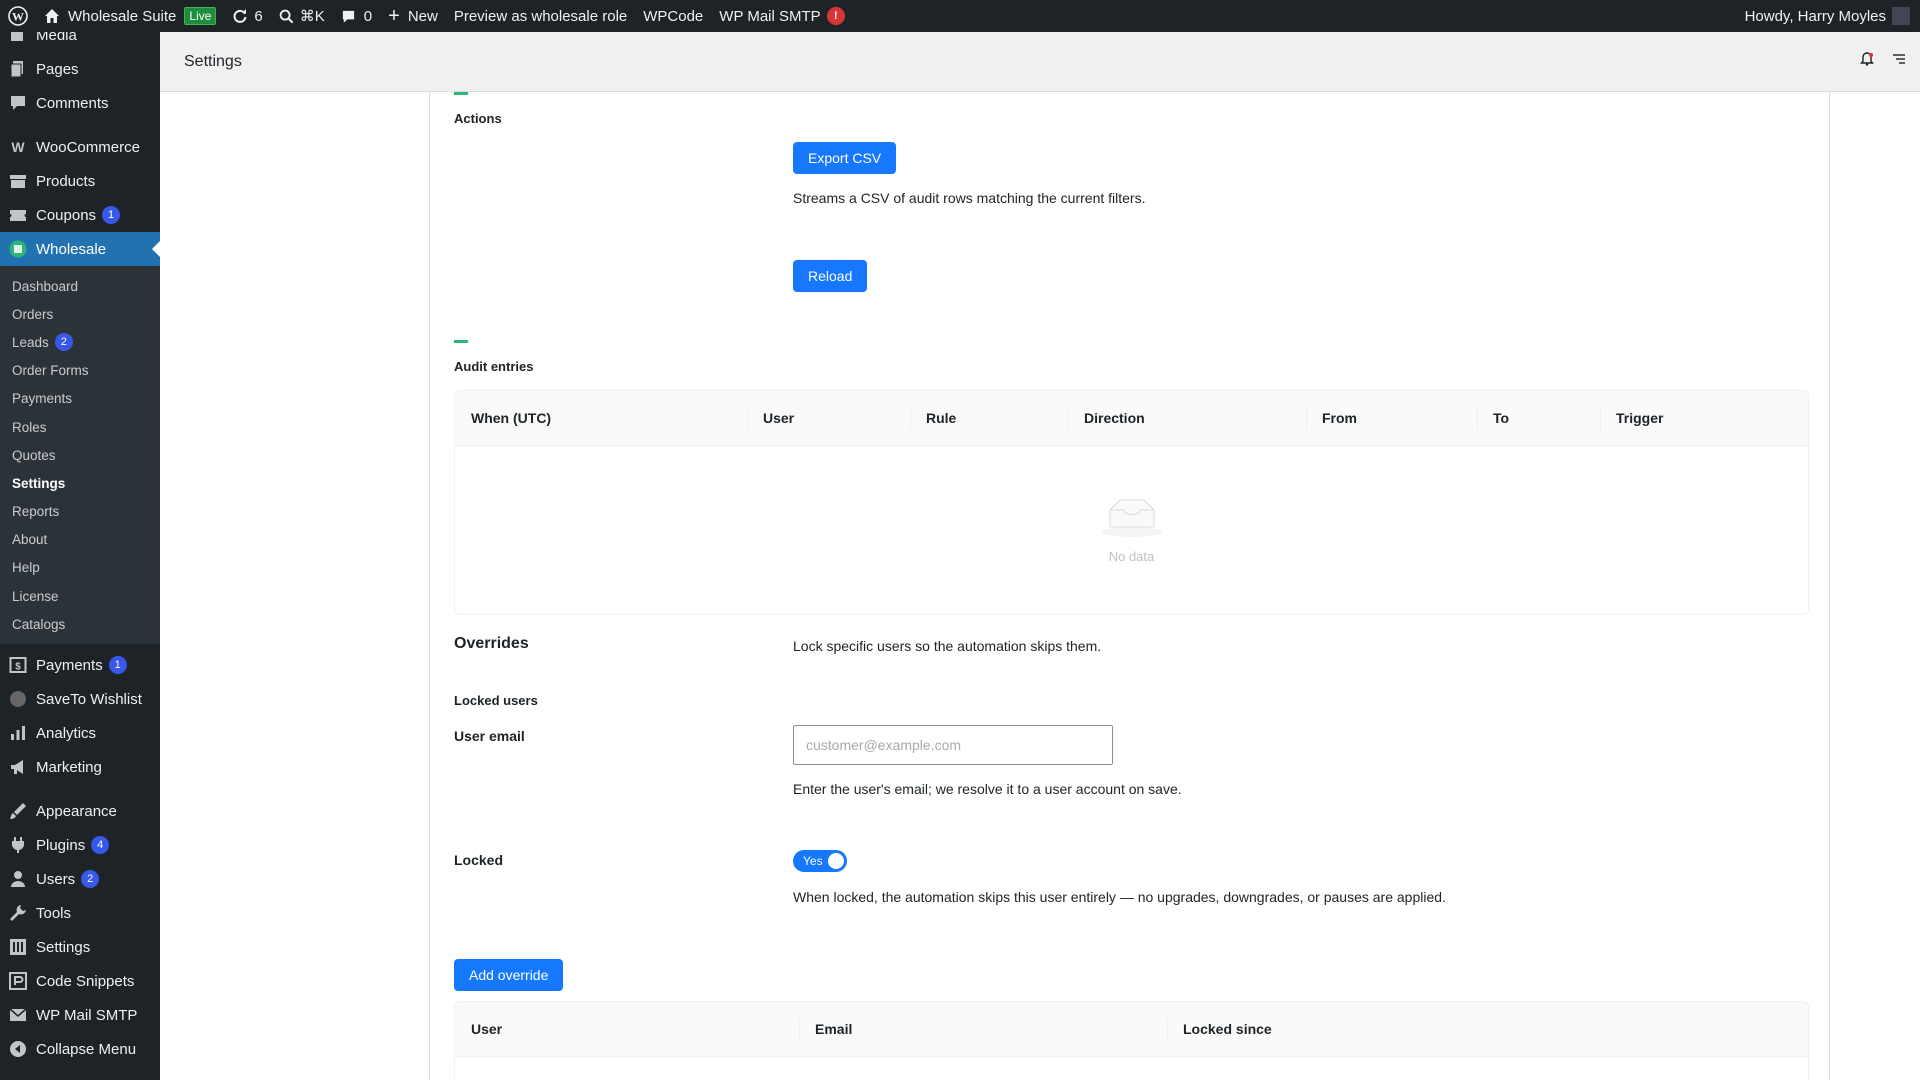 The width and height of the screenshot is (1920, 1080). Describe the element at coordinates (30, 342) in the screenshot. I see `submenu-leads-label: Leads` at that location.